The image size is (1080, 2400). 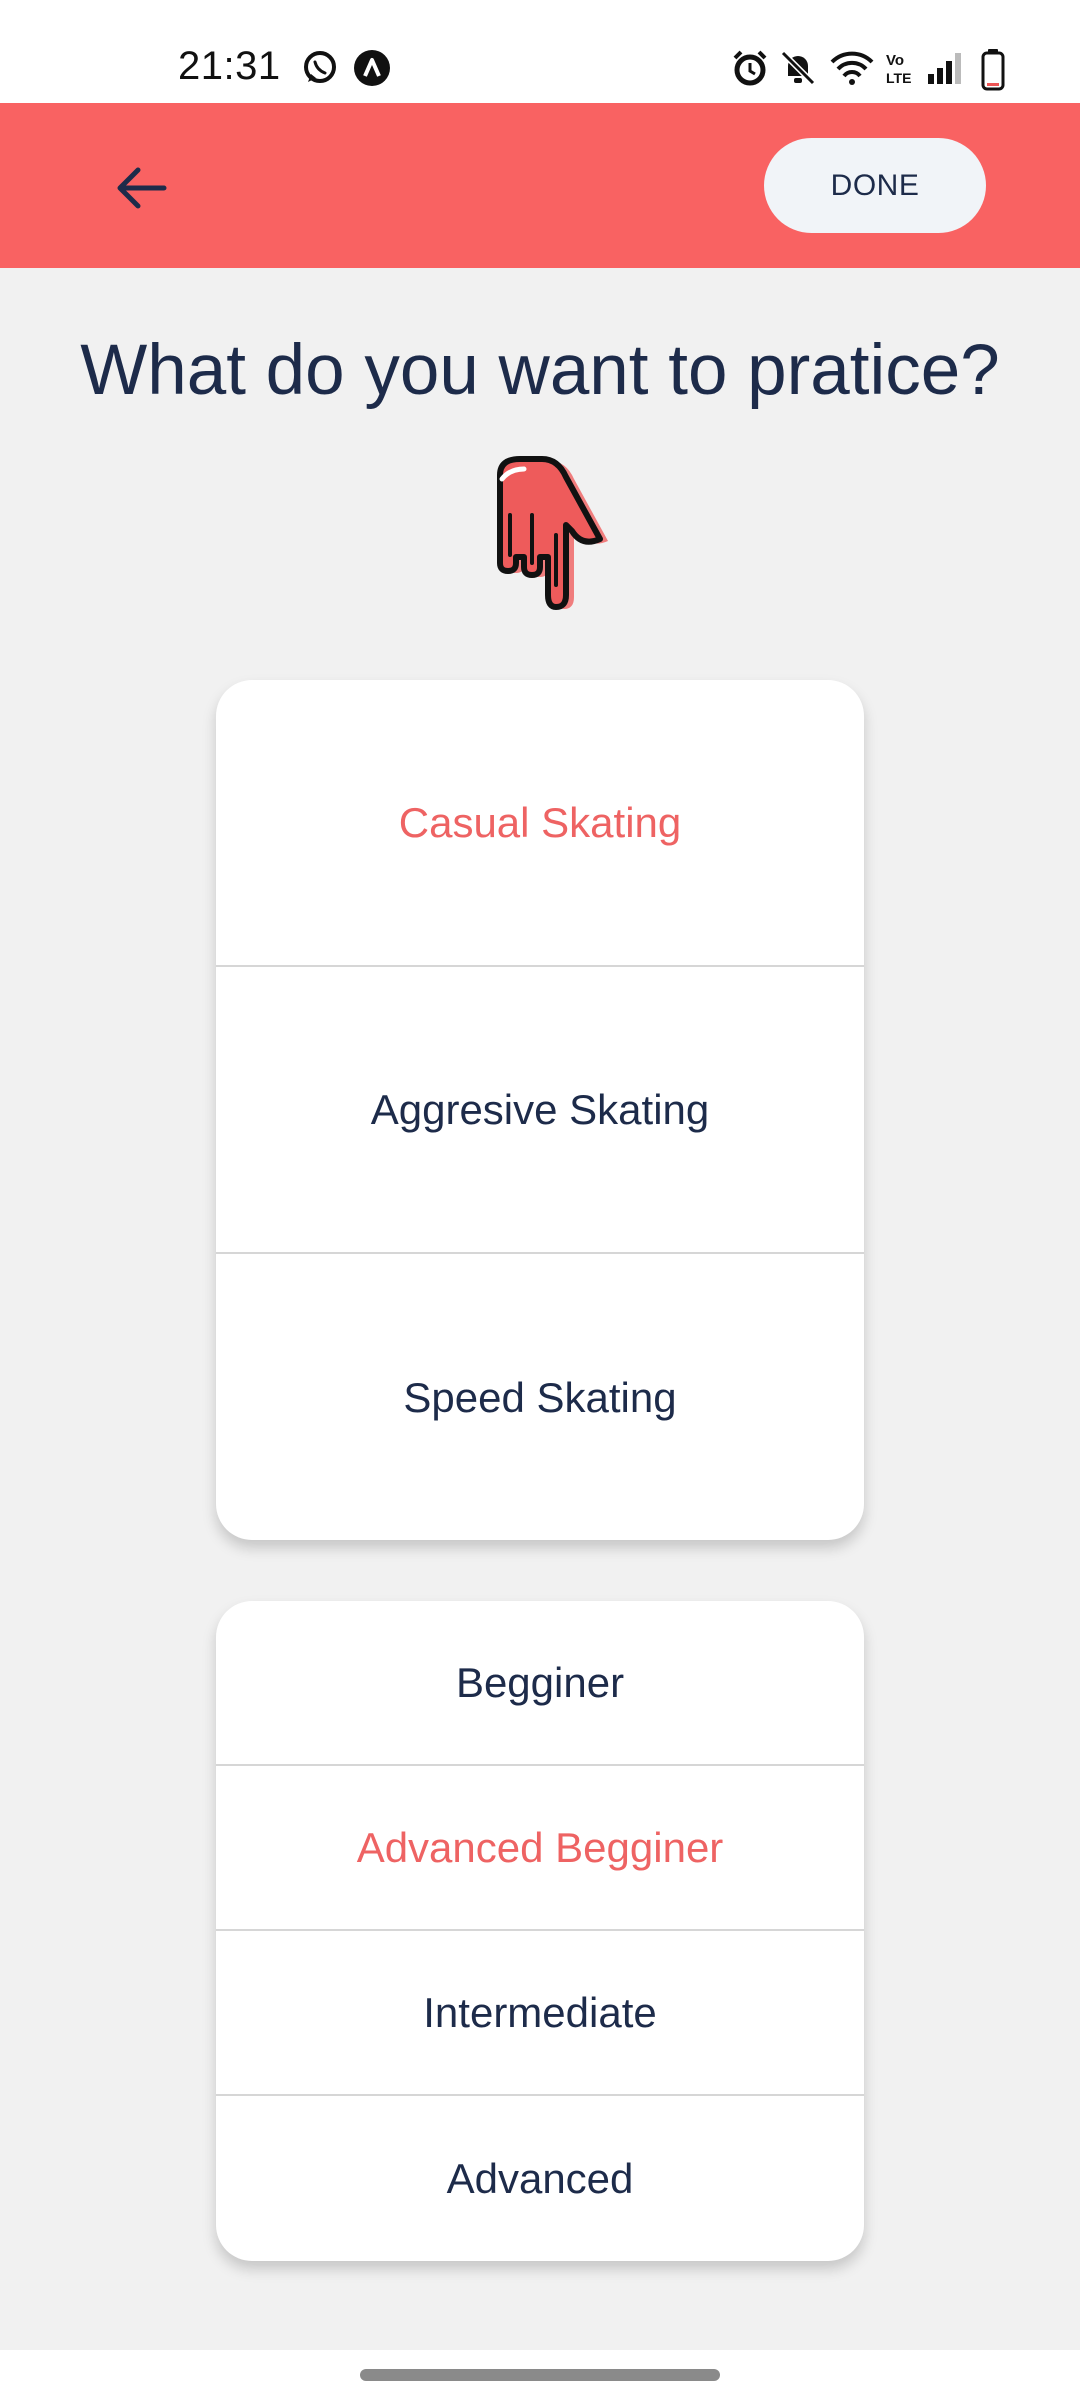 I want to click on battery-icon, so click(x=993, y=70).